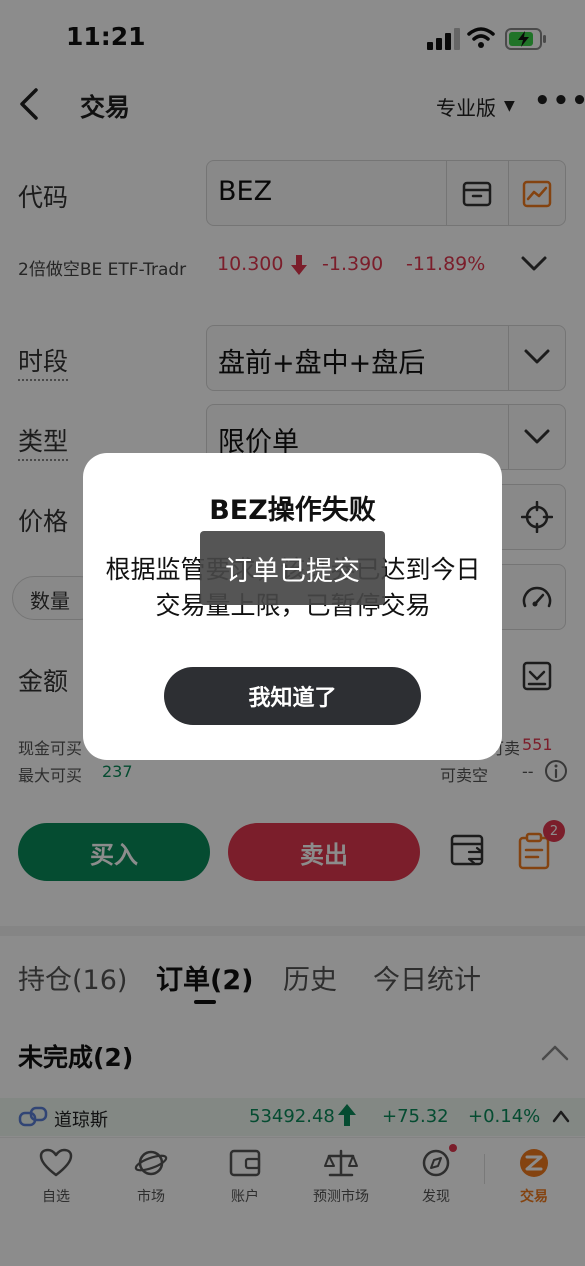 This screenshot has height=1266, width=585. What do you see at coordinates (292, 510) in the screenshot?
I see `dialog-title: BEZ操作失败` at bounding box center [292, 510].